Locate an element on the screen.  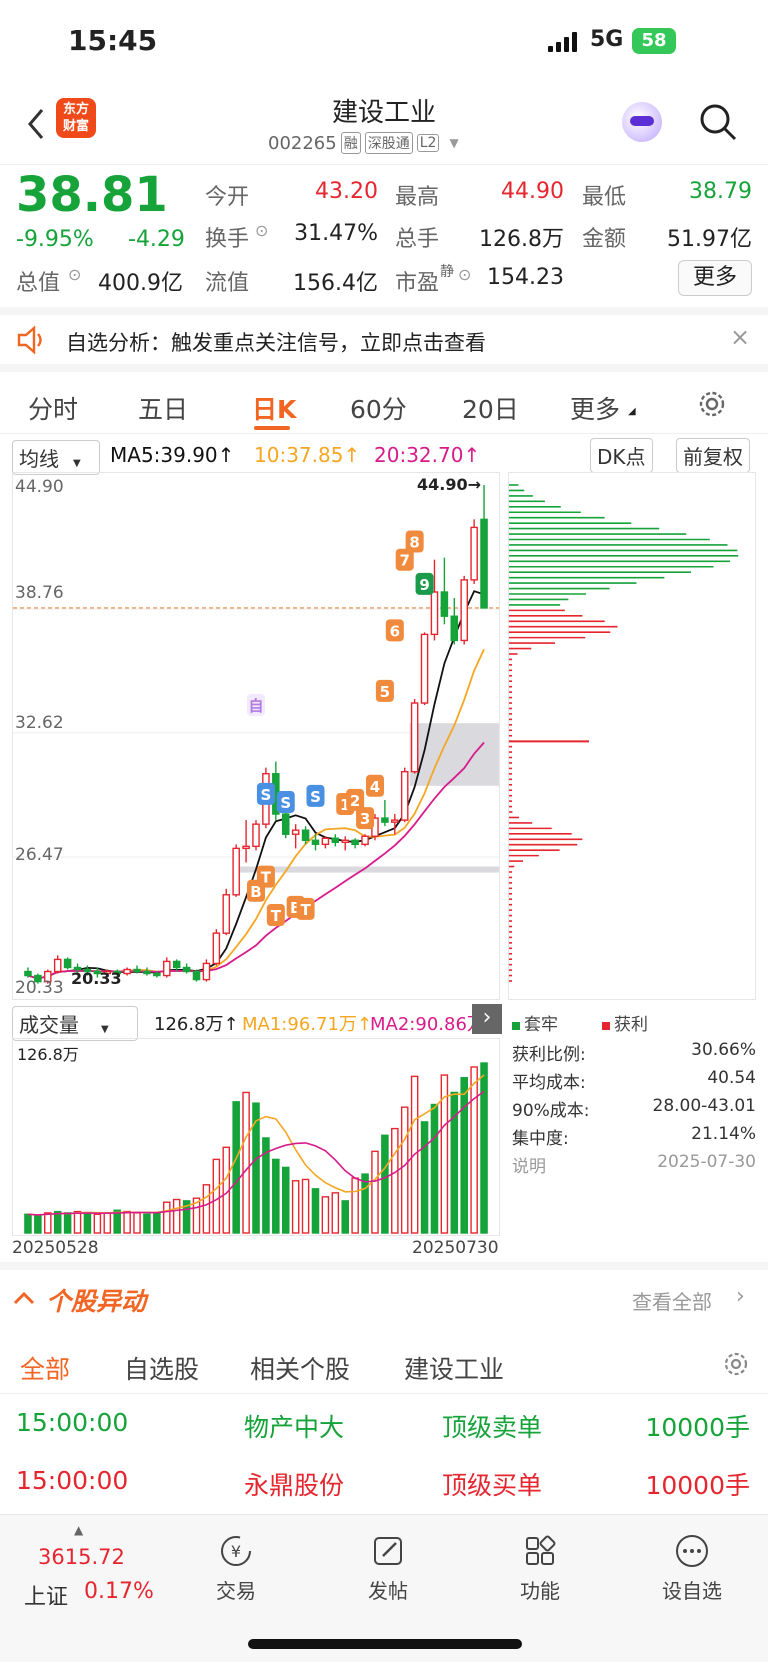
field-value-amount: 51.97亿 is located at coordinates (709, 239).